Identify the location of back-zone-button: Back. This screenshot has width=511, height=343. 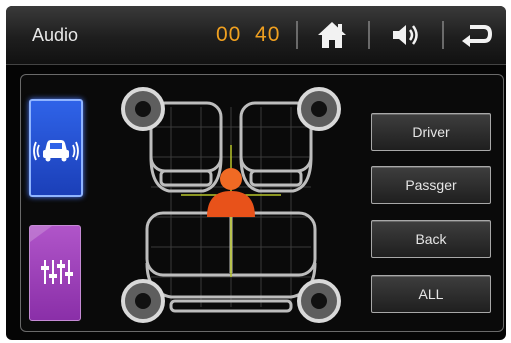
(431, 239).